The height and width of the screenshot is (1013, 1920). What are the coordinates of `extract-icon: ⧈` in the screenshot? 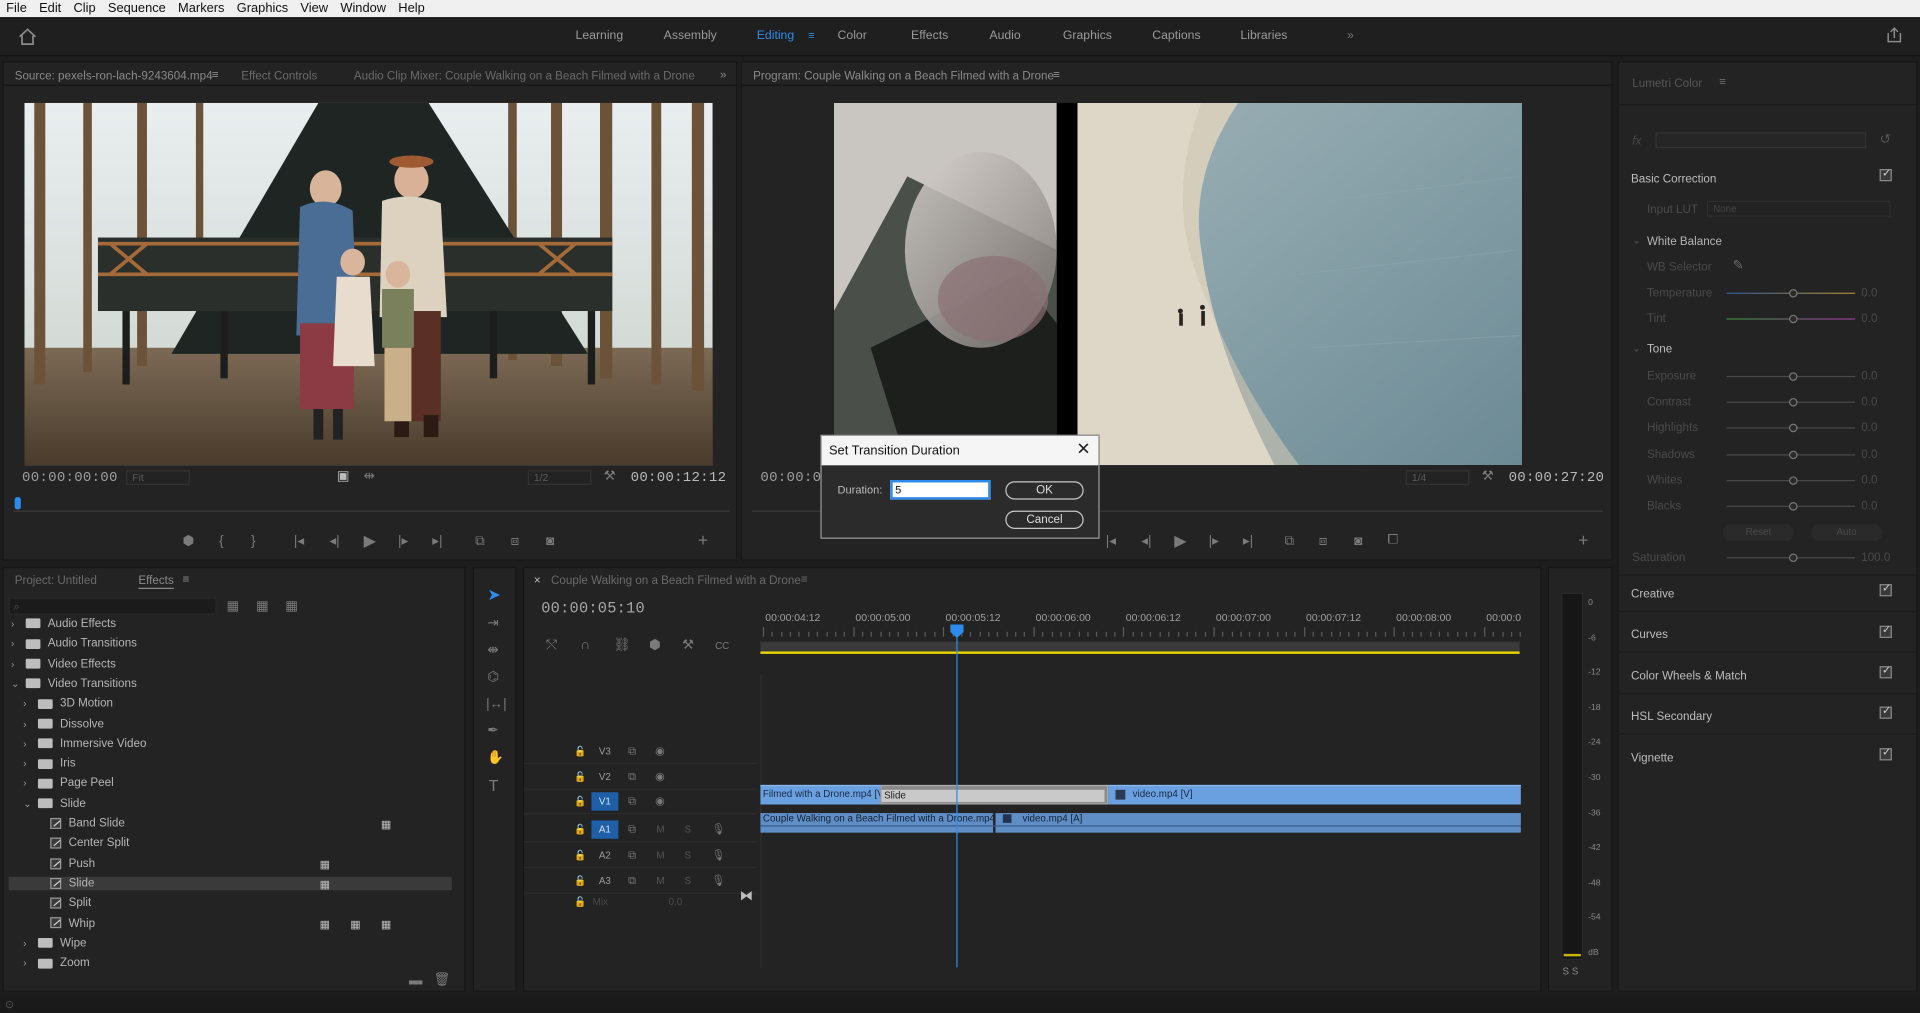 It's located at (1323, 541).